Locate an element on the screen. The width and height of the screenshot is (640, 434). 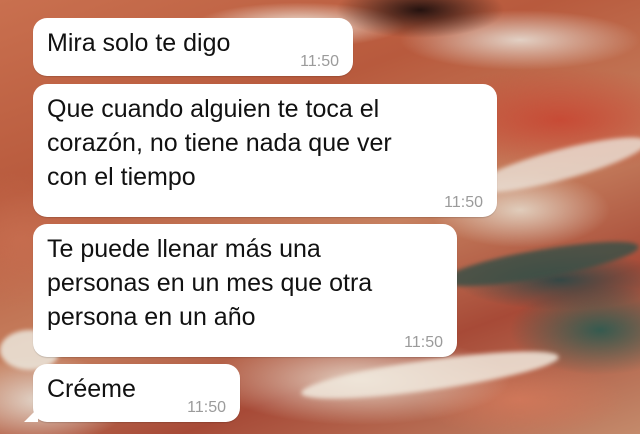
message-line: personas en un mes que otra is located at coordinates (210, 283).